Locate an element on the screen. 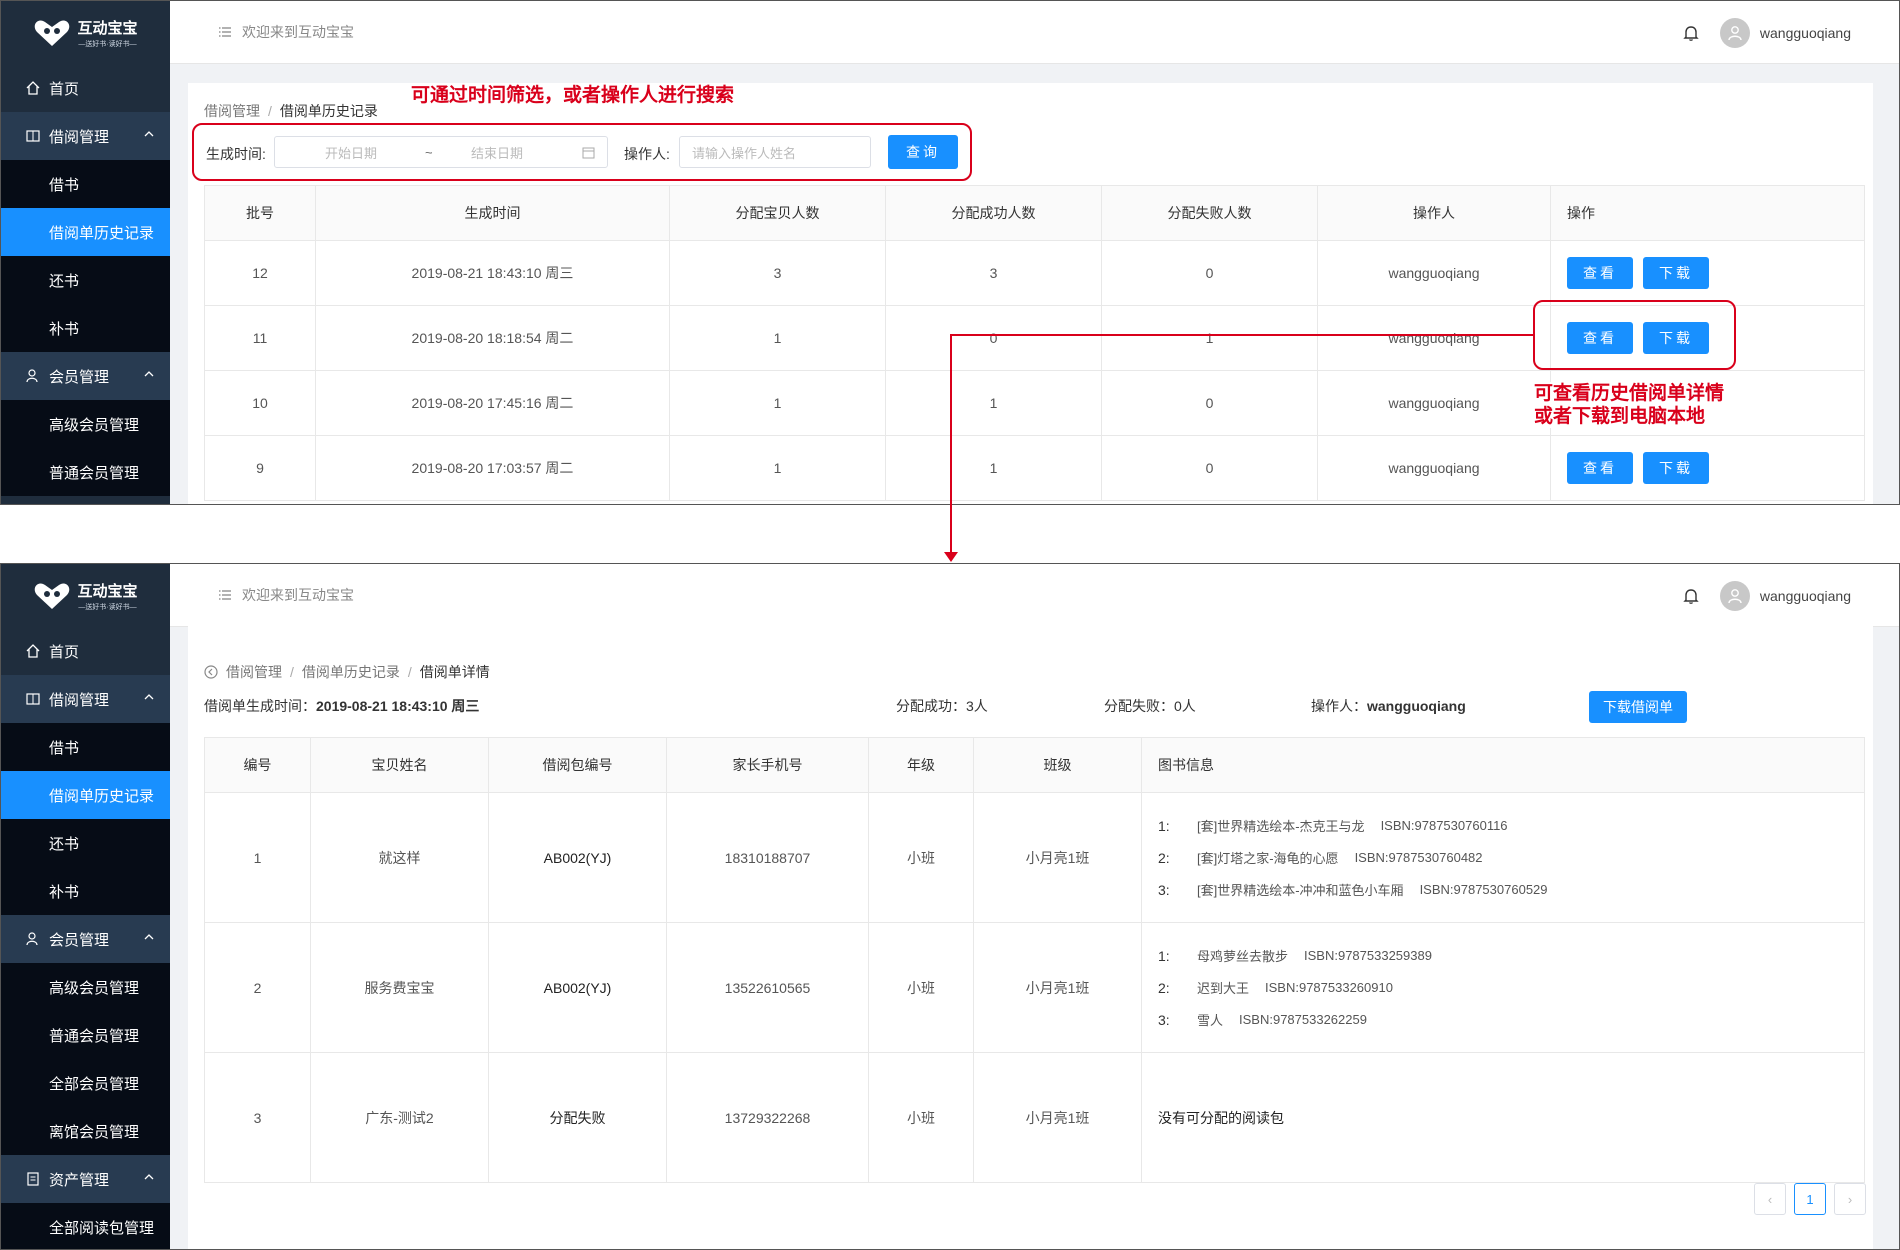 This screenshot has width=1900, height=1250. breadcrumb: 借阅管理 / 借阅单历史记录 is located at coordinates (291, 111).